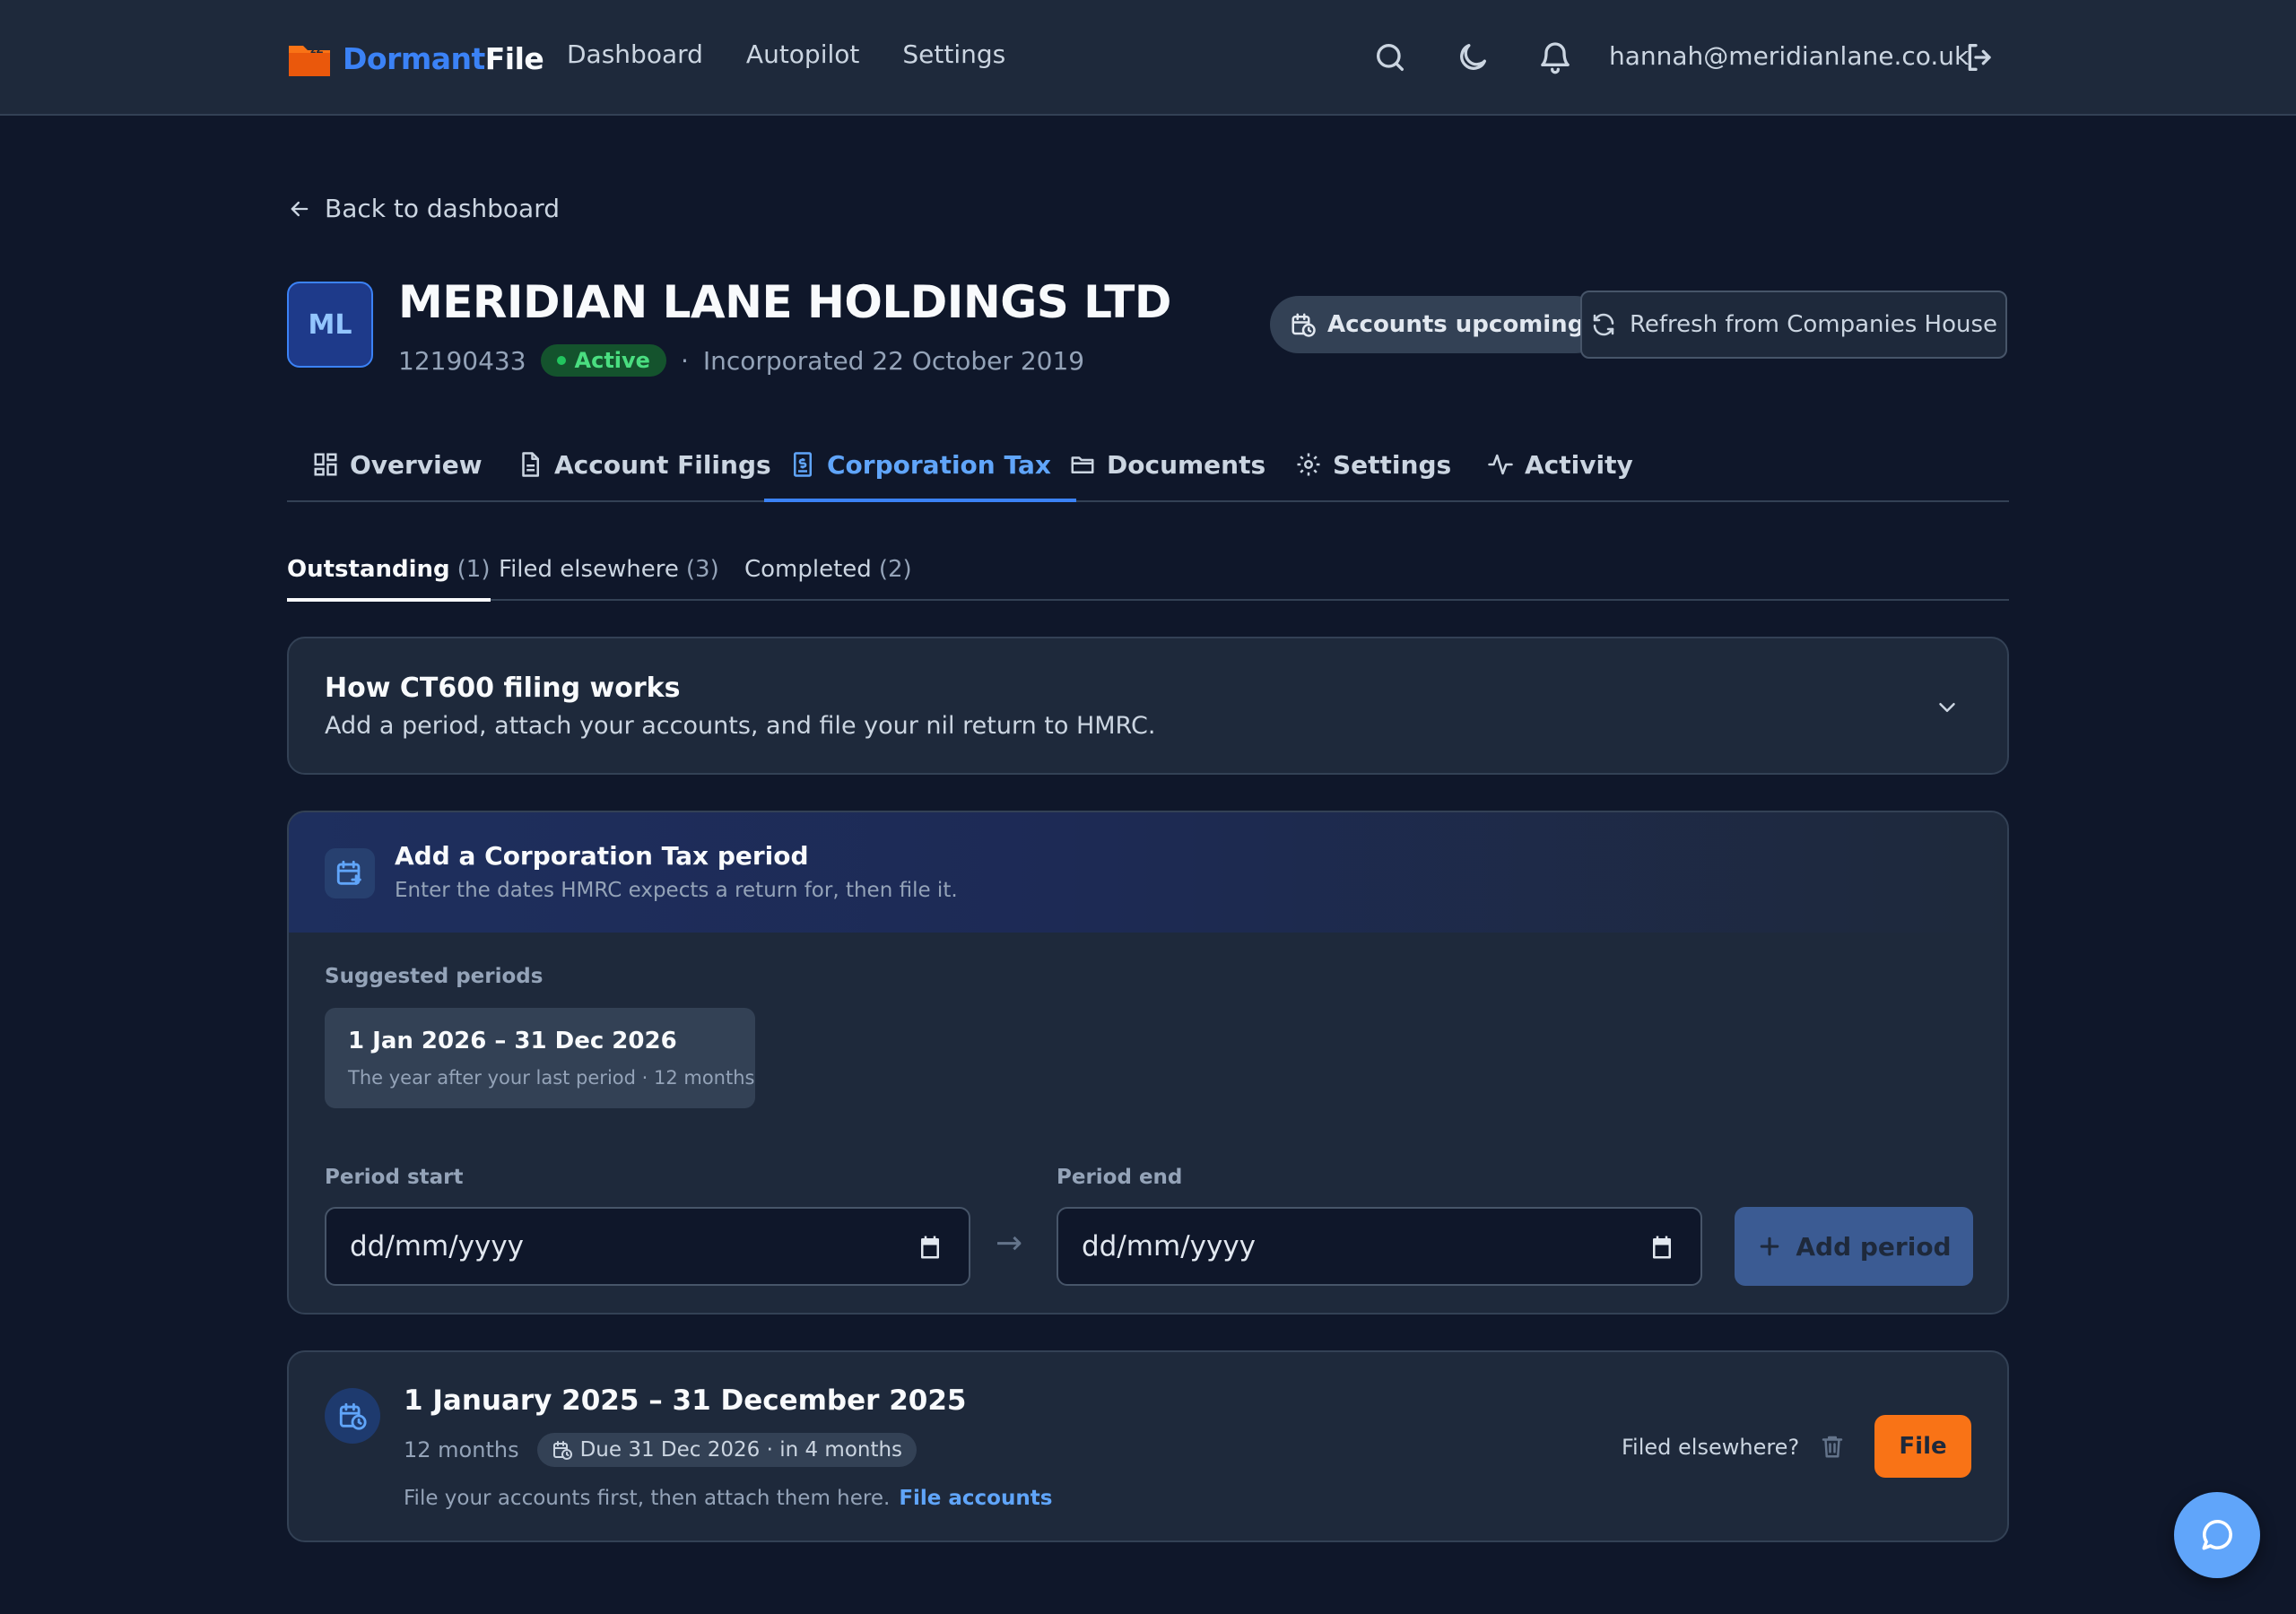 The image size is (2296, 1614). I want to click on calendar-plus-icon, so click(350, 873).